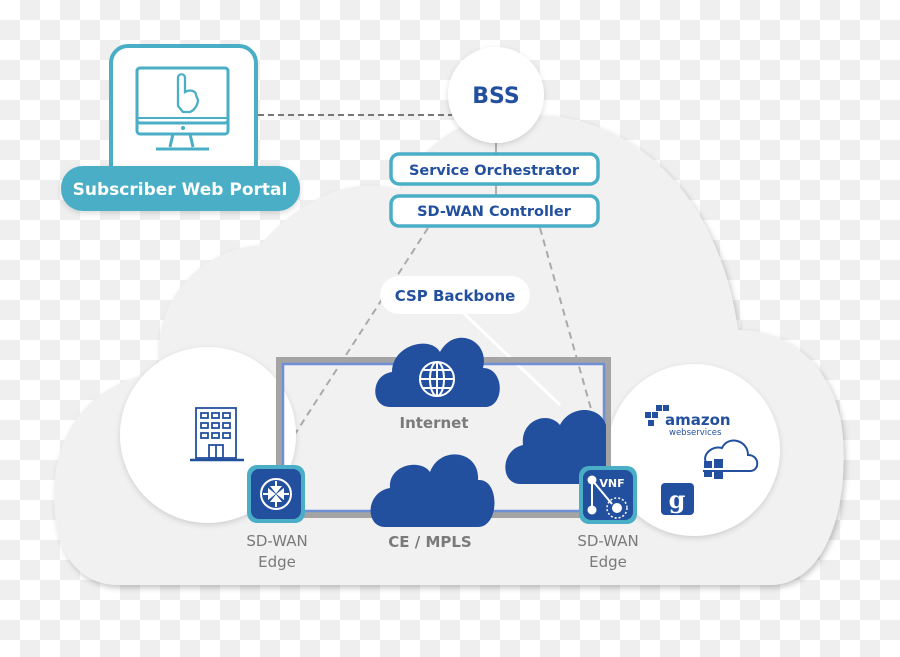 This screenshot has height=657, width=900. What do you see at coordinates (183, 128) in the screenshot?
I see `monitor-power-dot` at bounding box center [183, 128].